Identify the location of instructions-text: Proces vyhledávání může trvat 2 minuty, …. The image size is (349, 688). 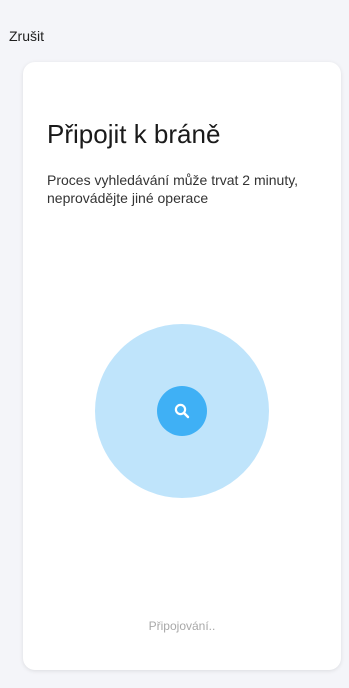
(173, 189).